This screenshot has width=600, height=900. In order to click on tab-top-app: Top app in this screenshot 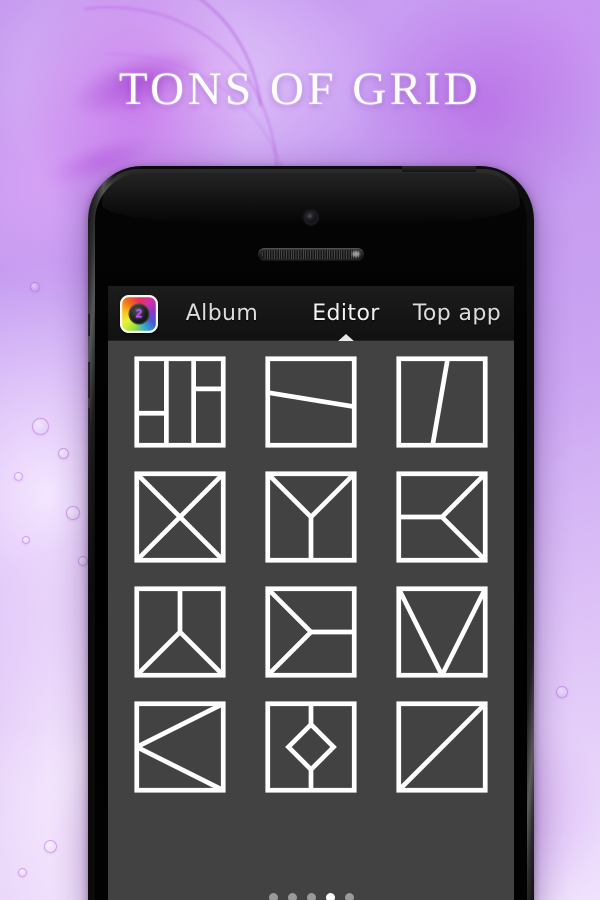, I will do `click(460, 313)`.